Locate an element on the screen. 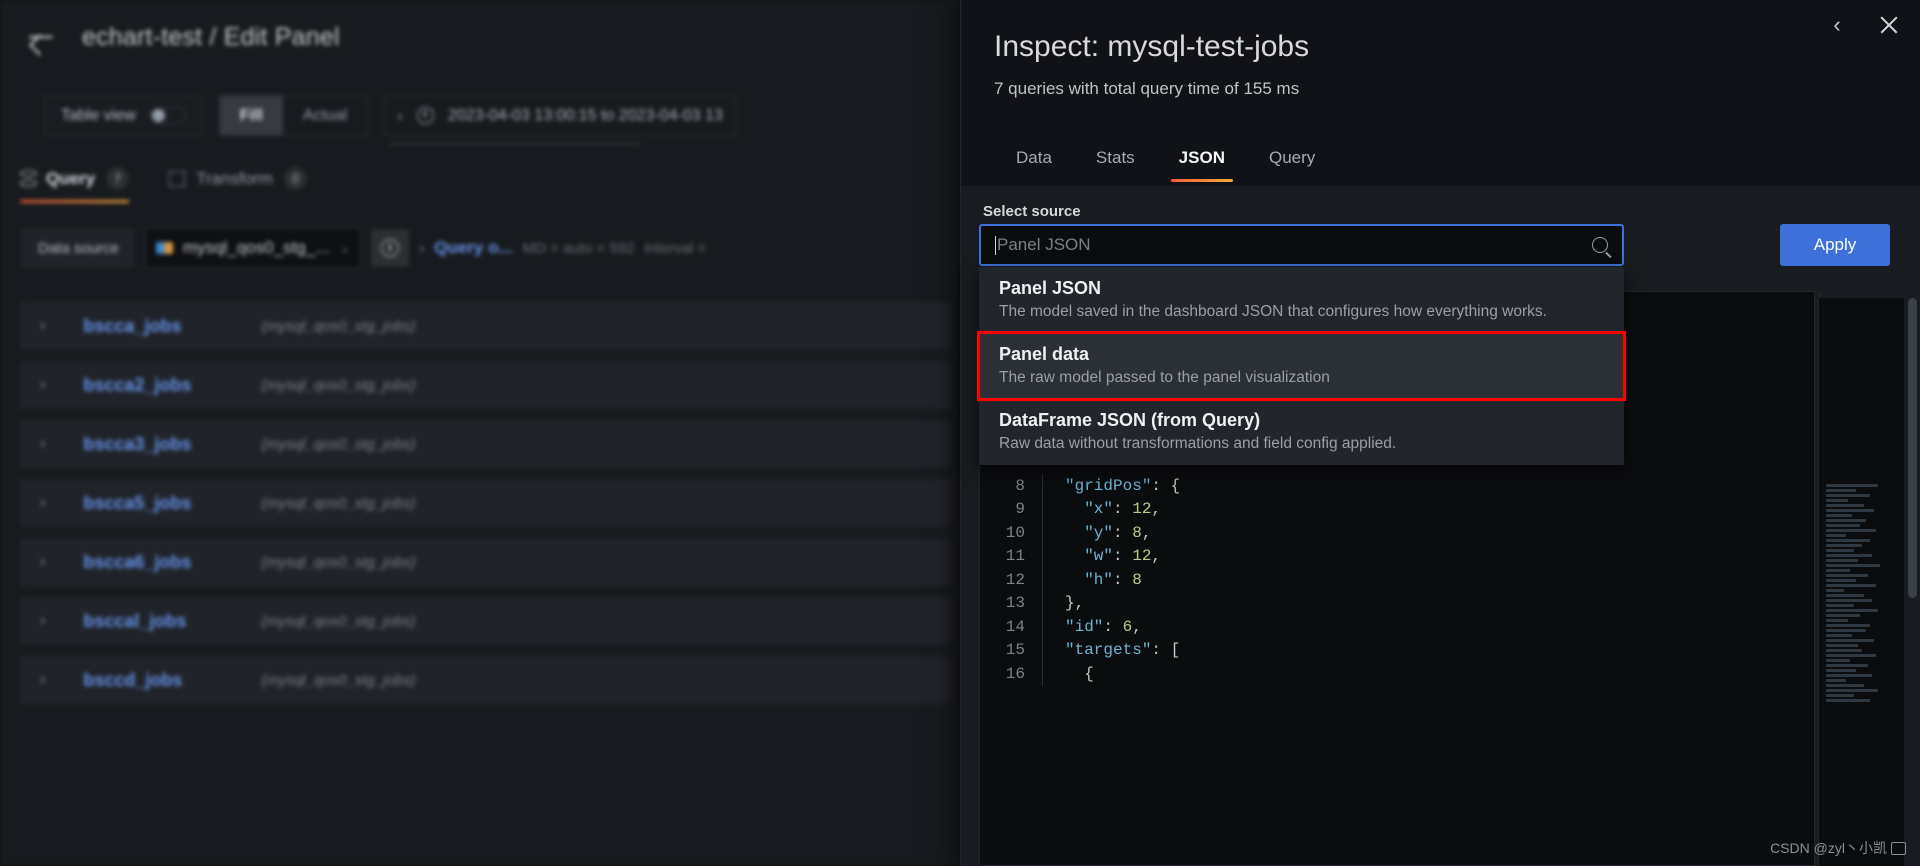 The image size is (1920, 866). time-range-picker: ‹ 2023-04-03 13:00:15 to 2023-04-03 13 is located at coordinates (560, 115).